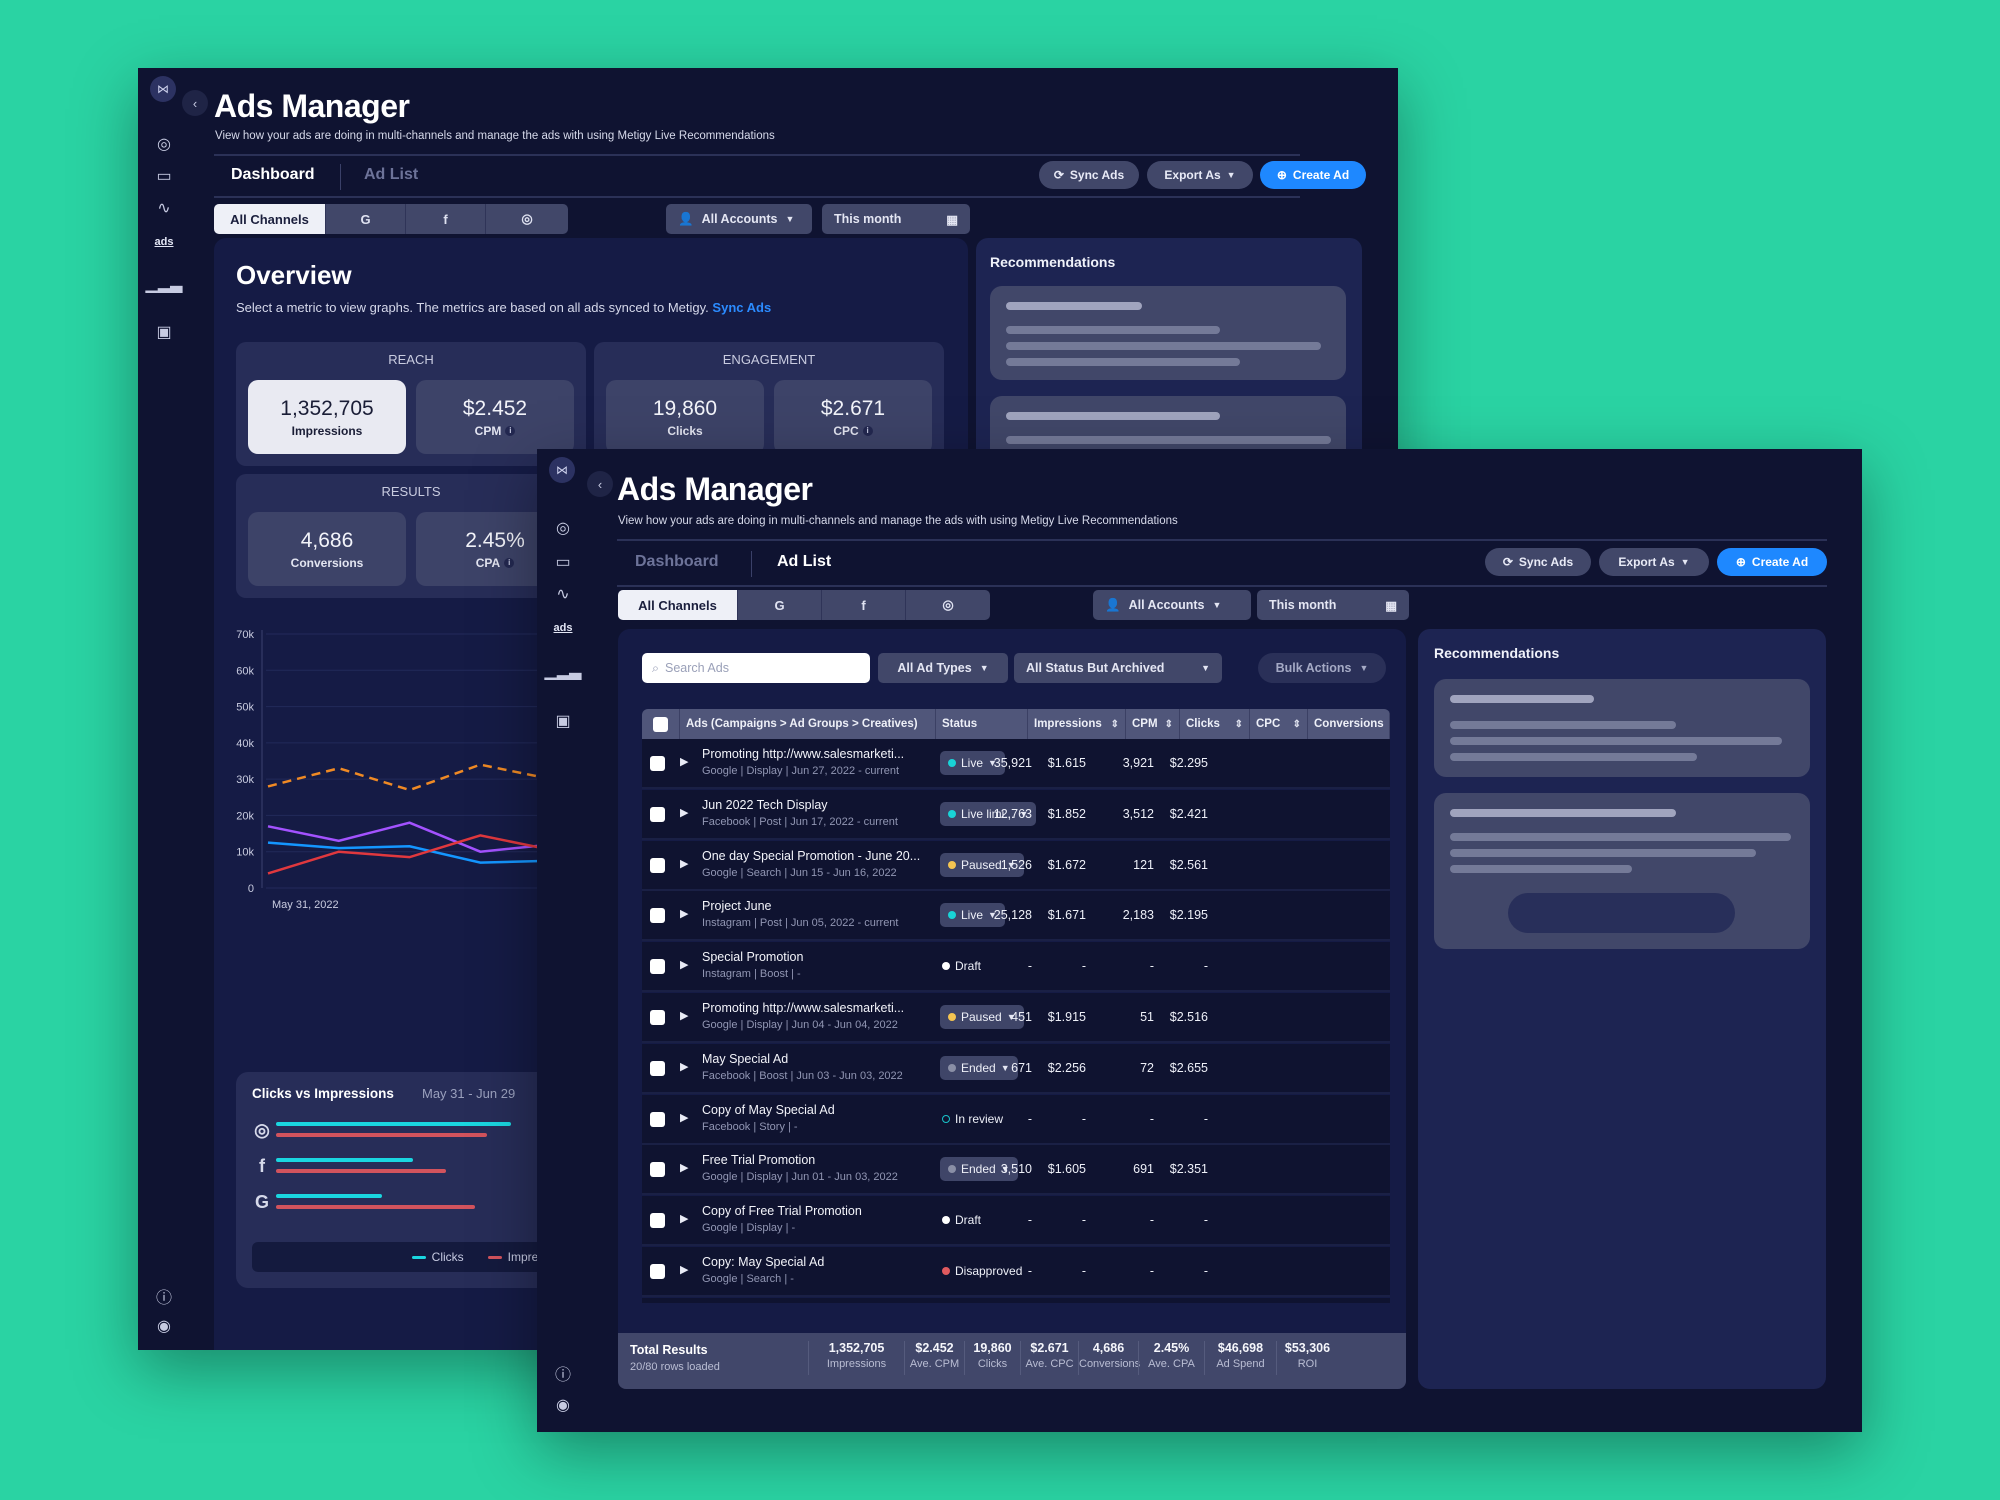  What do you see at coordinates (768, 1110) in the screenshot?
I see `ad-name: Copy of May Special Ad` at bounding box center [768, 1110].